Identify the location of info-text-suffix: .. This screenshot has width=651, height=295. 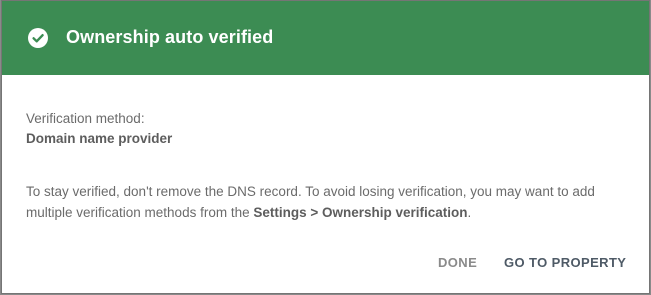
(469, 212).